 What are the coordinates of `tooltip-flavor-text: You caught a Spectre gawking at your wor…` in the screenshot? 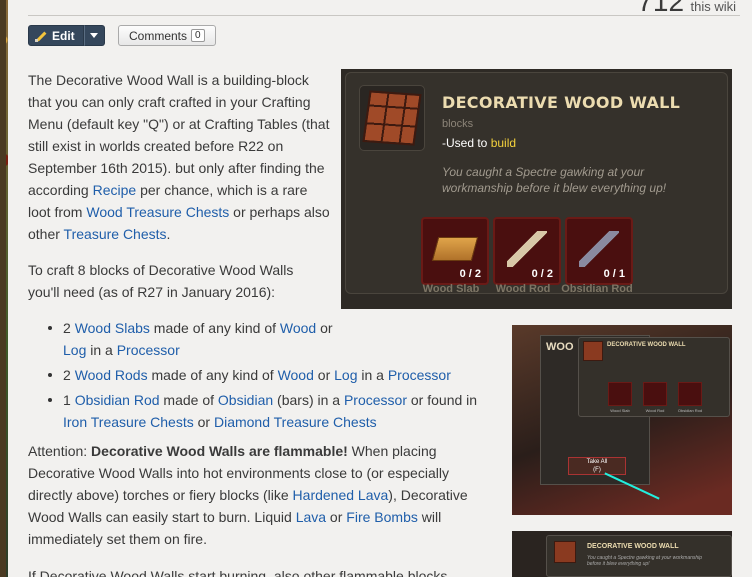 It's located at (554, 180).